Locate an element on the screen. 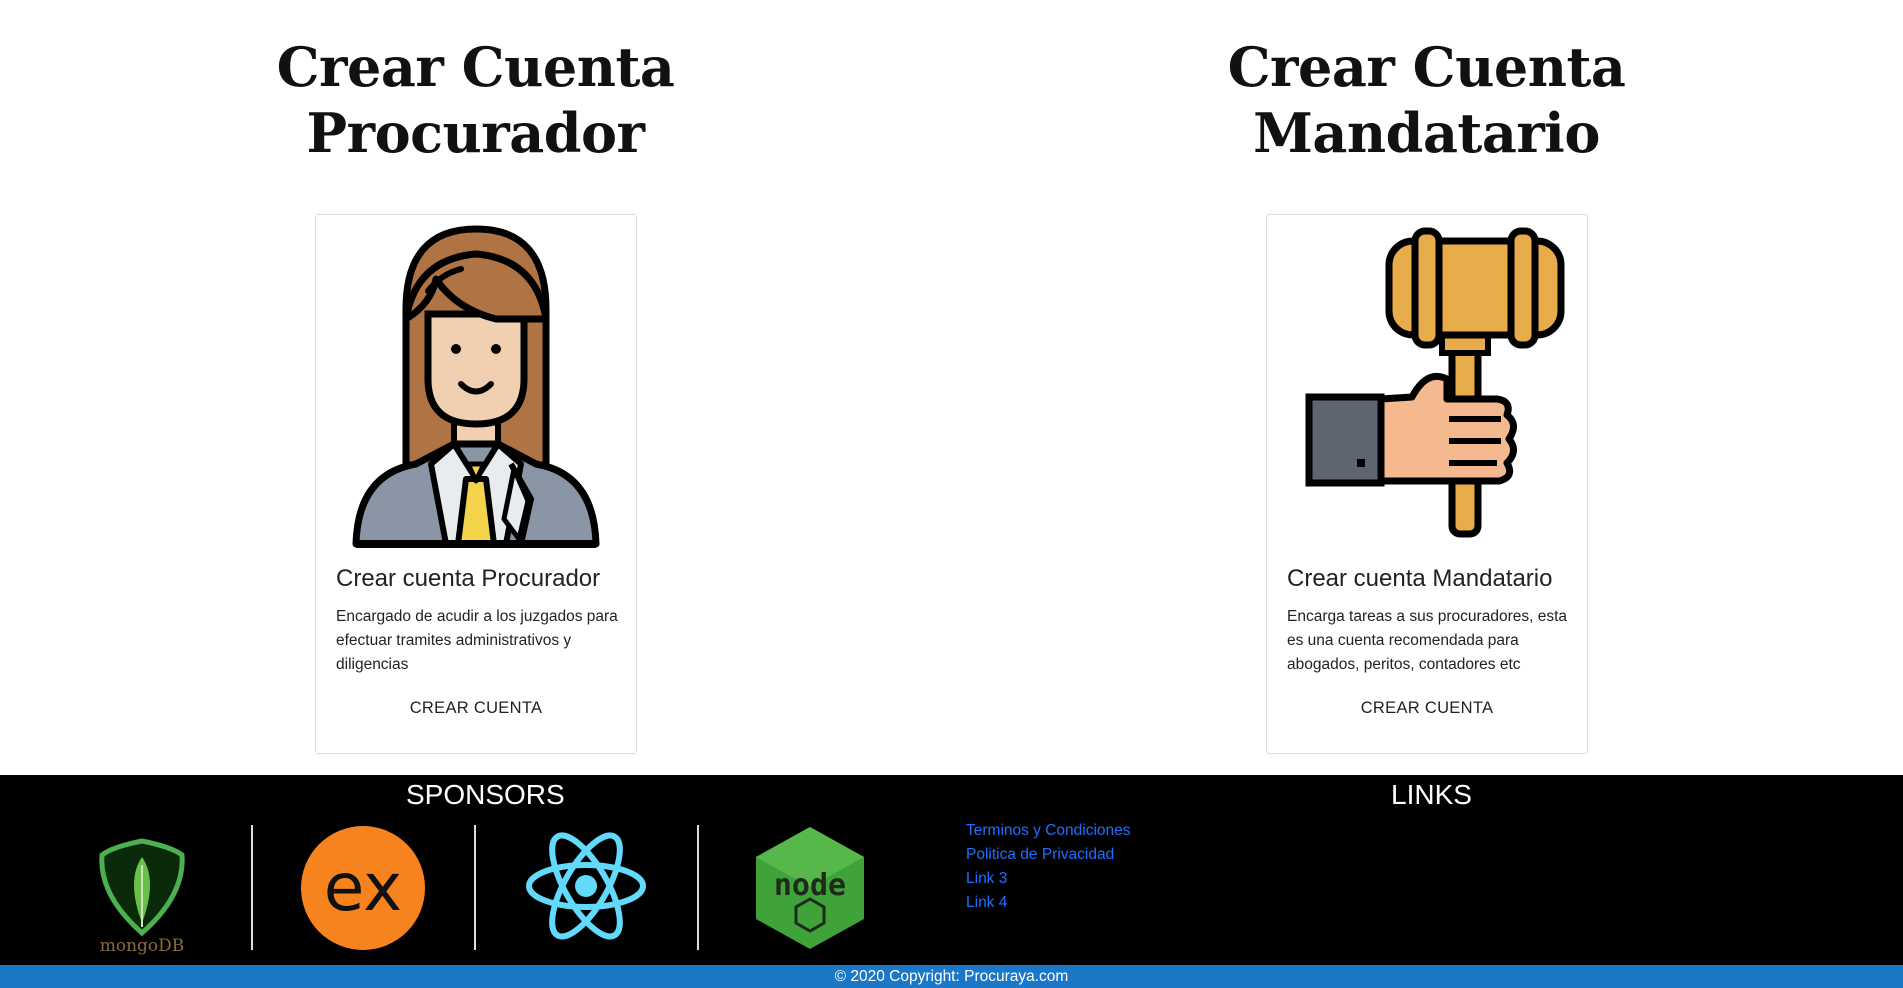 The height and width of the screenshot is (988, 1903). gavel-hand-icon is located at coordinates (1435, 382).